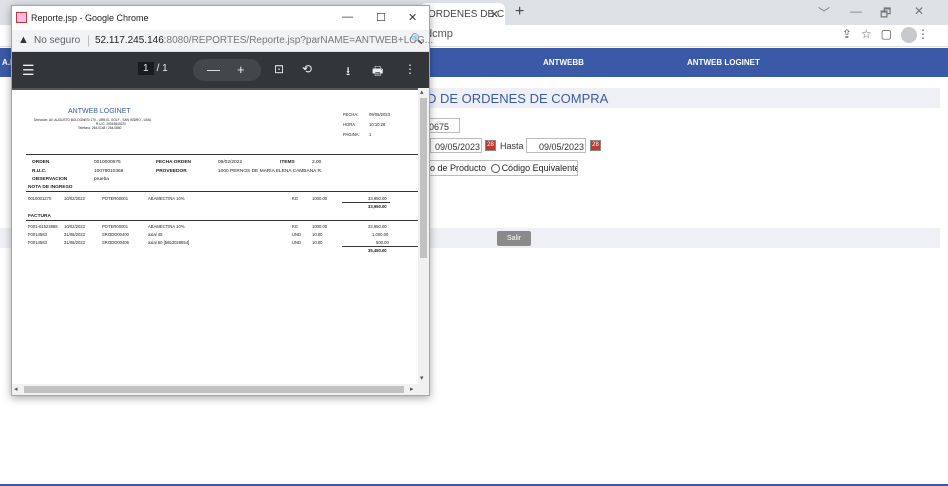  I want to click on page-total: / 1, so click(162, 68).